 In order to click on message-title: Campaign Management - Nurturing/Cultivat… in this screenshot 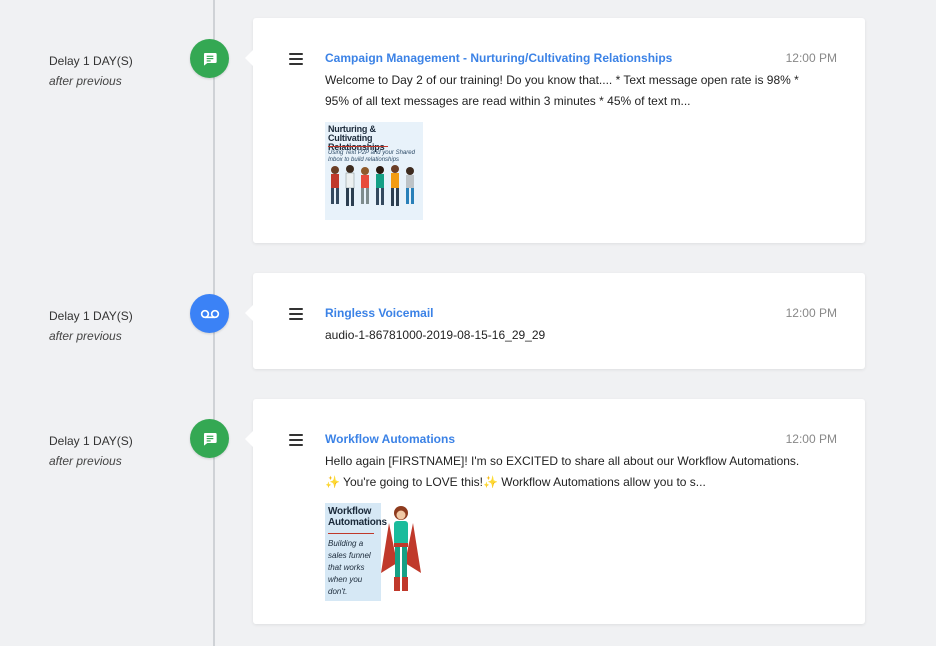, I will do `click(498, 58)`.